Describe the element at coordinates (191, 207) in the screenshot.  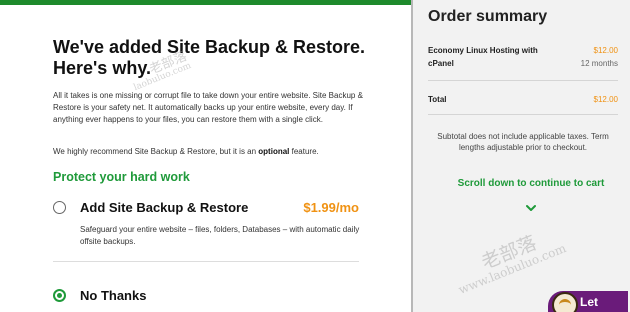
I see `backup-option-label: Add Site Backup & Restore` at that location.